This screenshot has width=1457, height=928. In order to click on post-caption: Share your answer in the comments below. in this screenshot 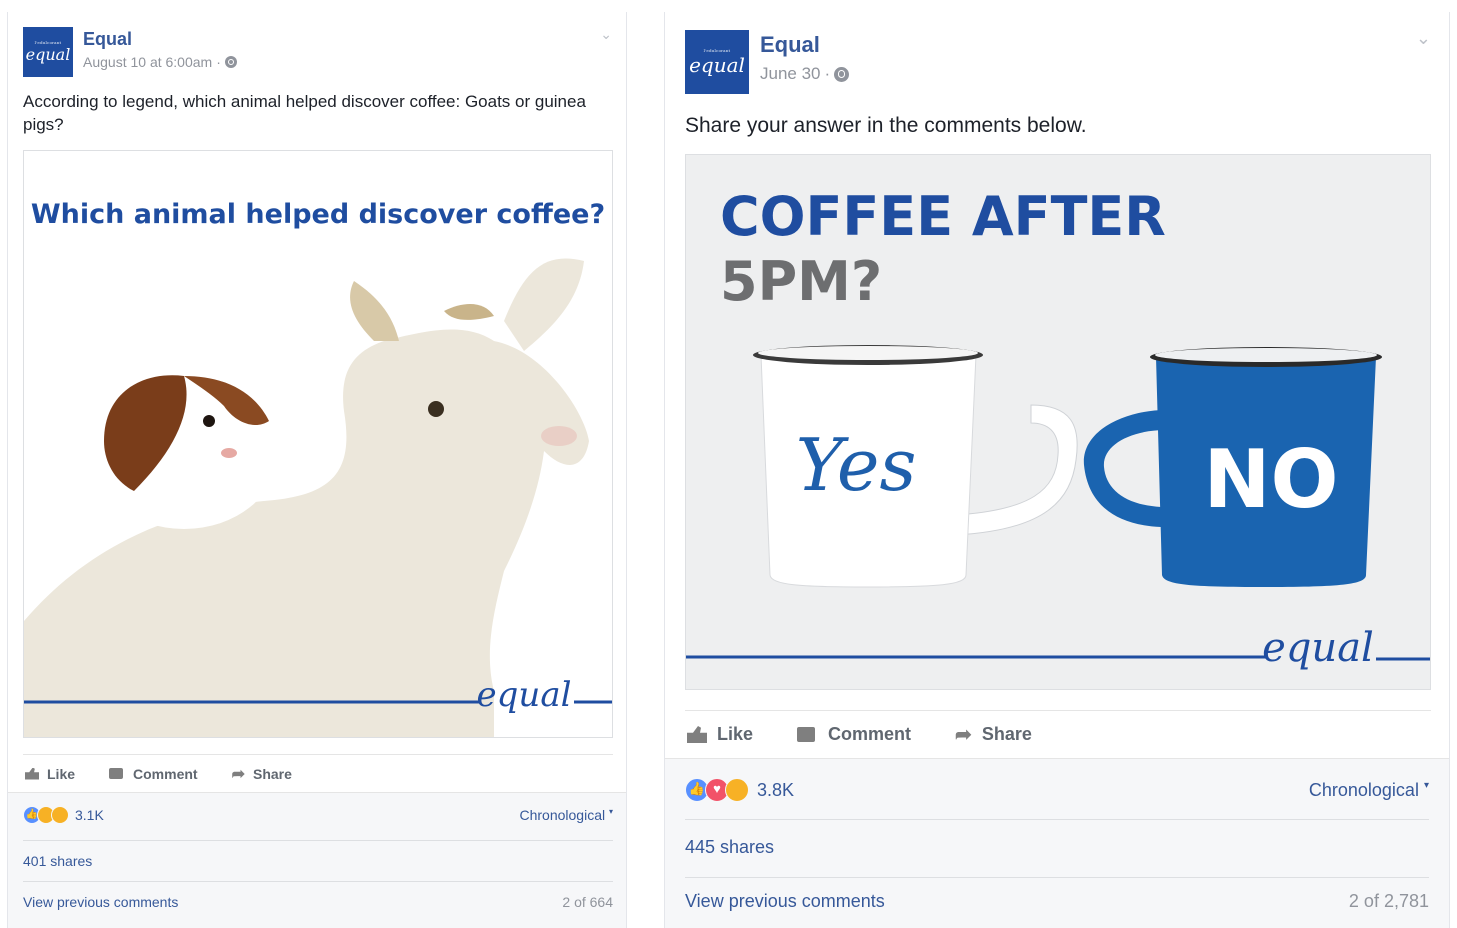, I will do `click(886, 125)`.